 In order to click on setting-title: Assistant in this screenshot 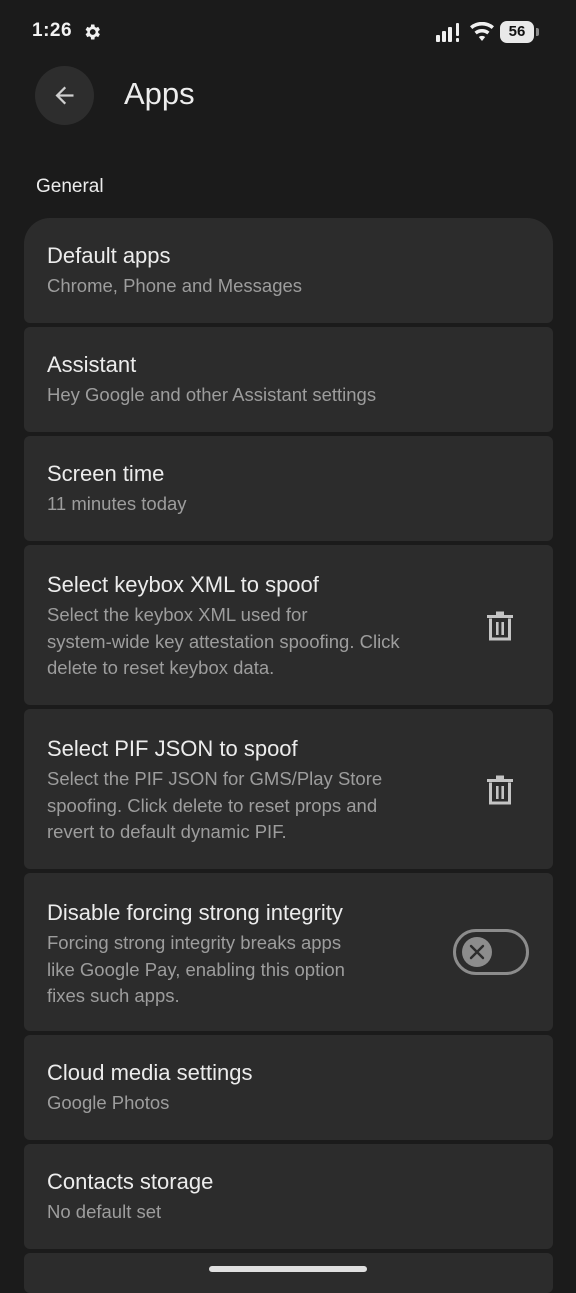, I will do `click(92, 364)`.